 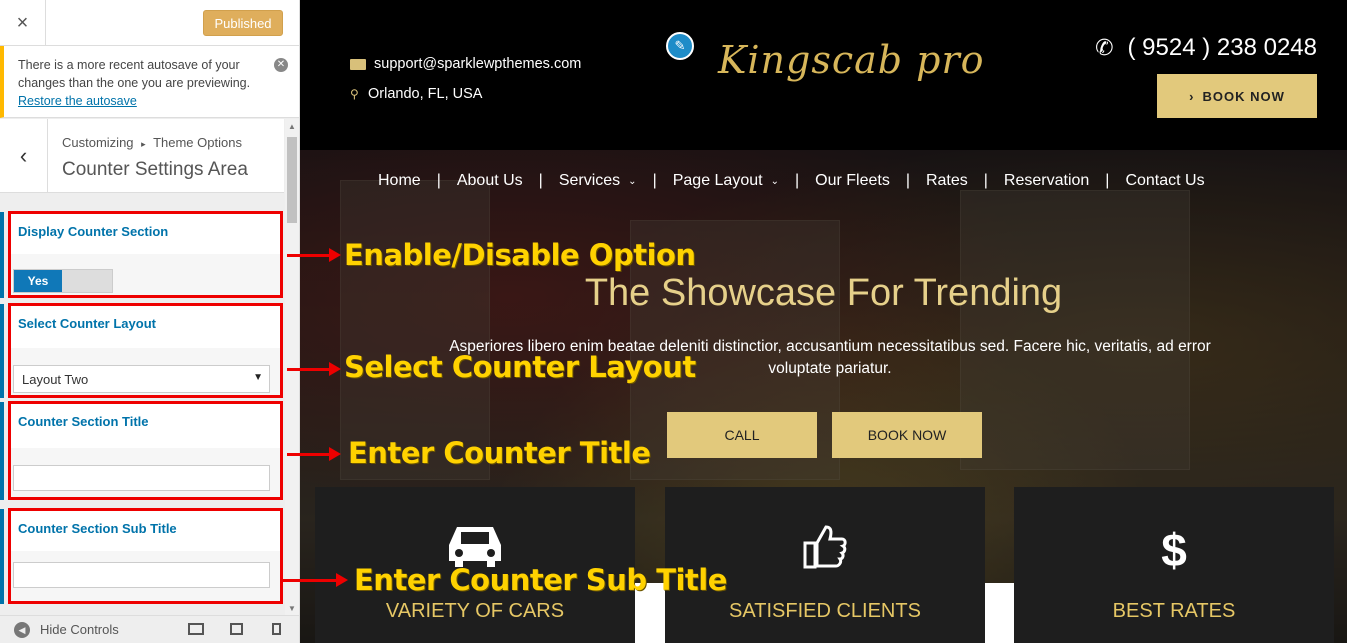 What do you see at coordinates (1104, 47) in the screenshot?
I see `phone-icon: ✆` at bounding box center [1104, 47].